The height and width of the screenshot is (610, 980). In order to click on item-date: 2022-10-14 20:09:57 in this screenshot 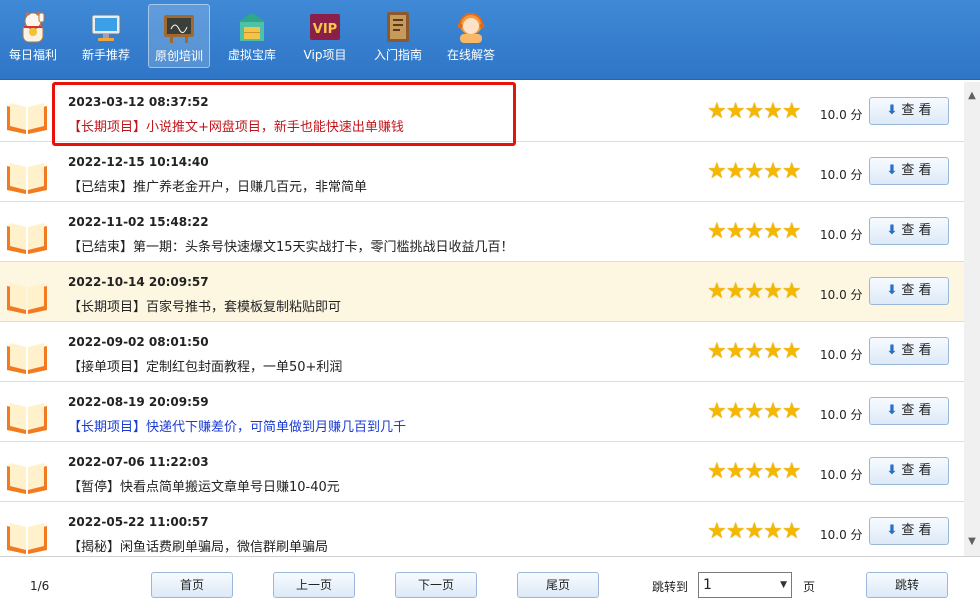, I will do `click(138, 282)`.